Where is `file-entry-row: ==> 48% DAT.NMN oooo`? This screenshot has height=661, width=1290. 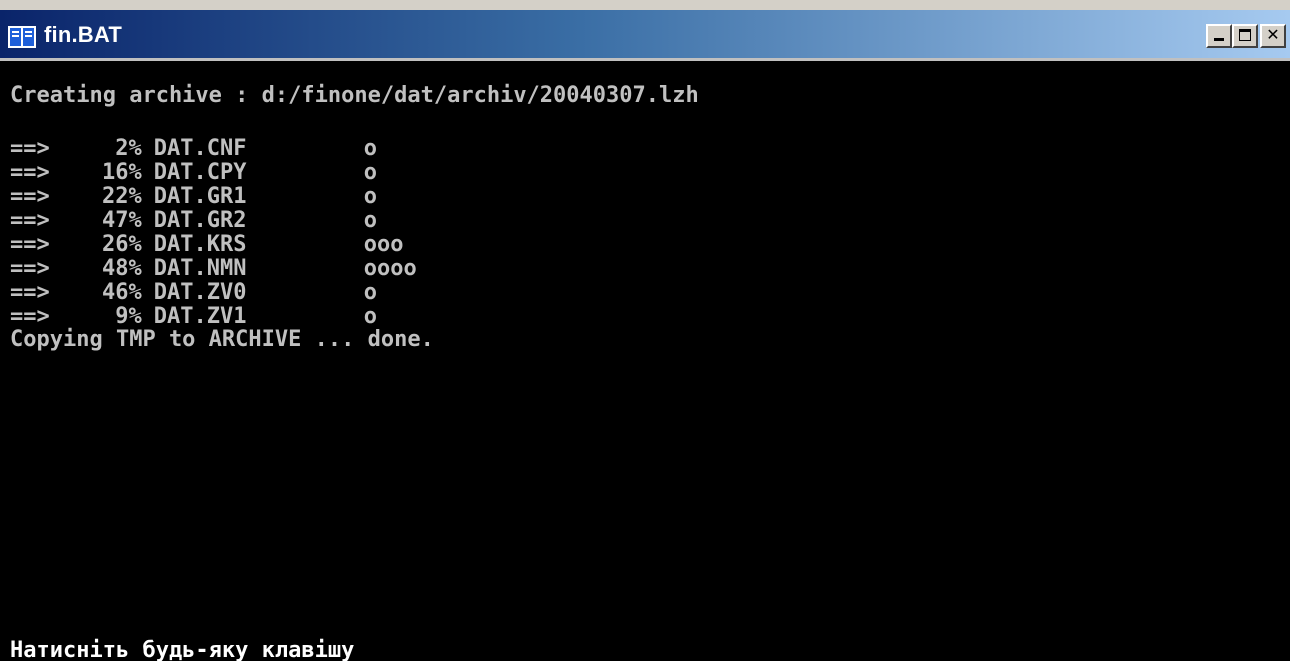 file-entry-row: ==> 48% DAT.NMN oooo is located at coordinates (213, 269).